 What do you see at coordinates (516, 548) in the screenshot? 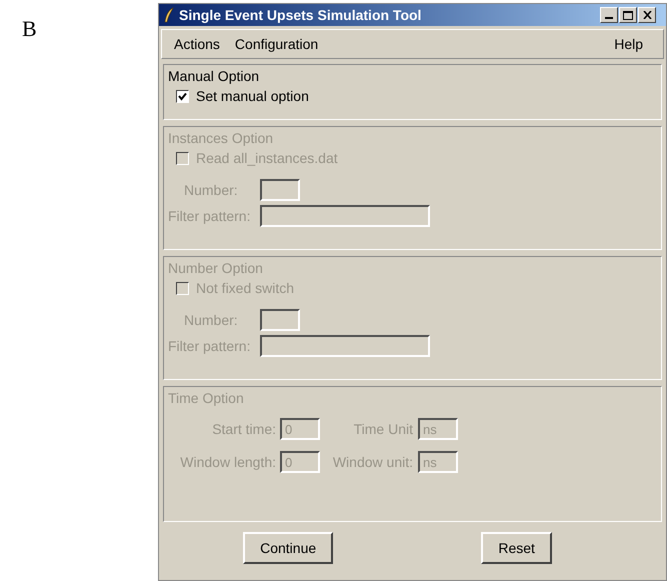
I see `push-button: Reset` at bounding box center [516, 548].